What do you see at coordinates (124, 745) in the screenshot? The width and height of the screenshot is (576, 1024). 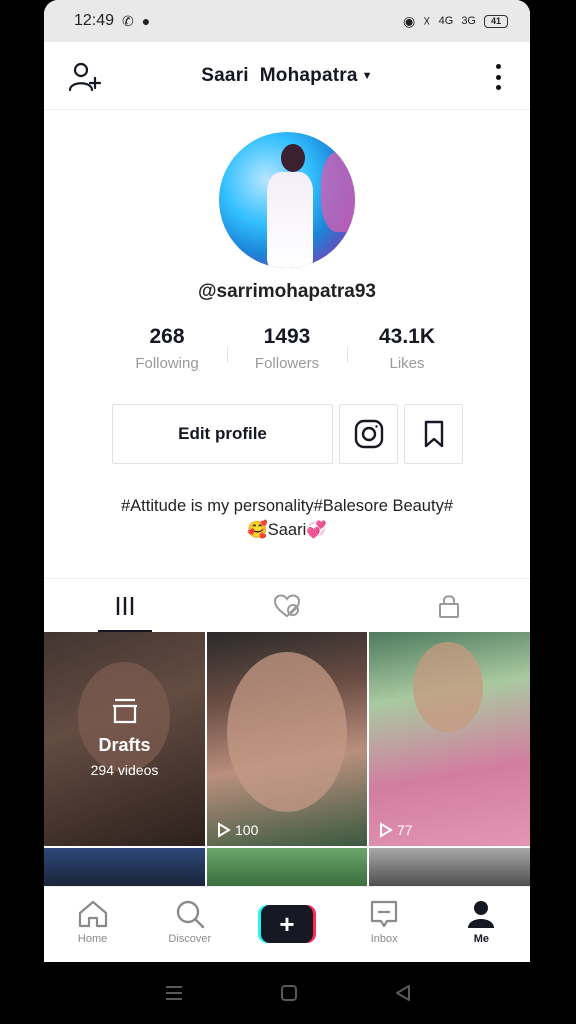 I see `drafts-title: Drafts` at bounding box center [124, 745].